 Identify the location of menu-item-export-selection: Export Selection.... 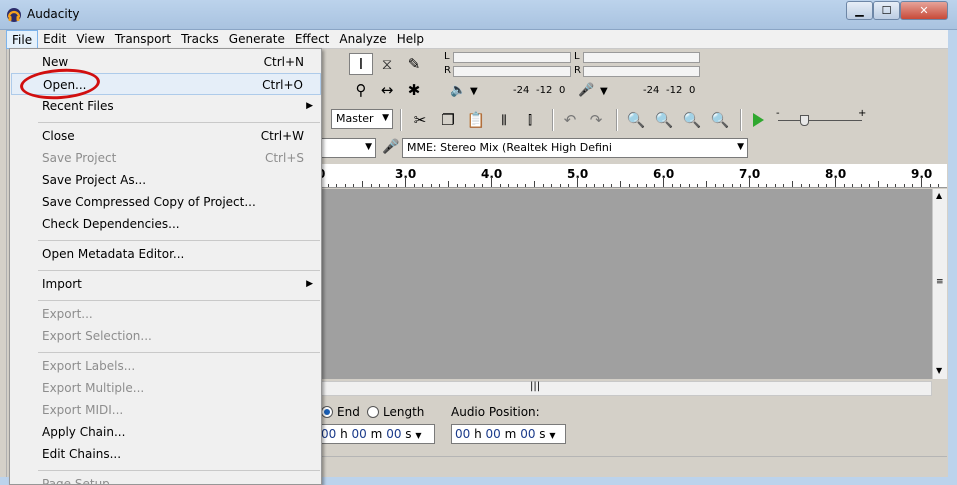
(166, 336).